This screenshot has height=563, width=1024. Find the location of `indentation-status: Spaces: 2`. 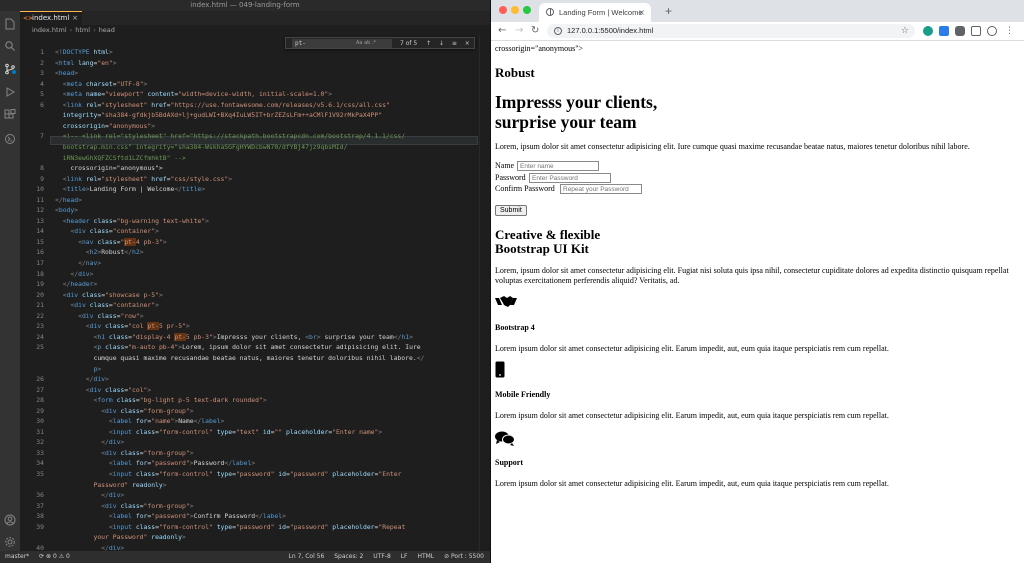

indentation-status: Spaces: 2 is located at coordinates (348, 556).